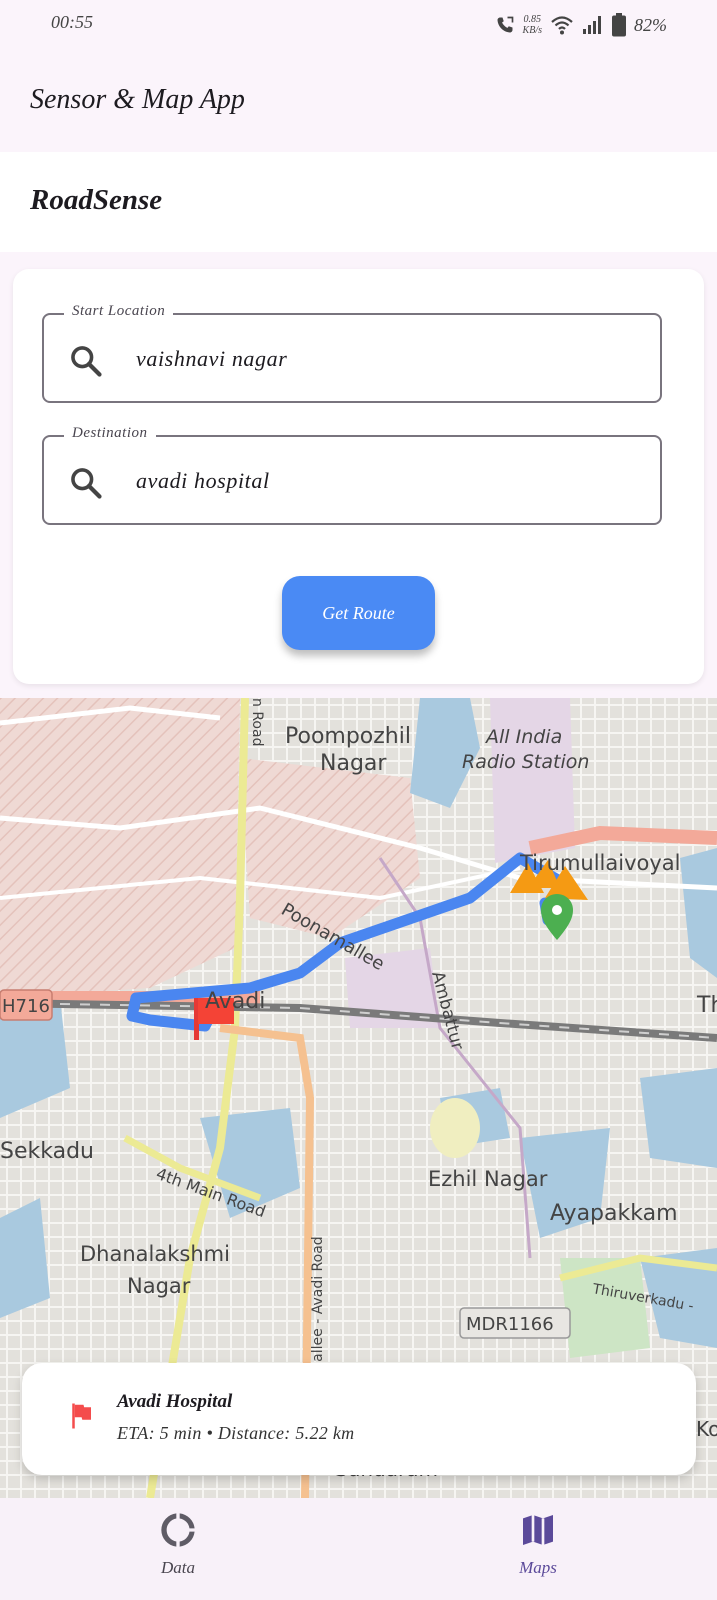  I want to click on section-title: RoadSense, so click(96, 200).